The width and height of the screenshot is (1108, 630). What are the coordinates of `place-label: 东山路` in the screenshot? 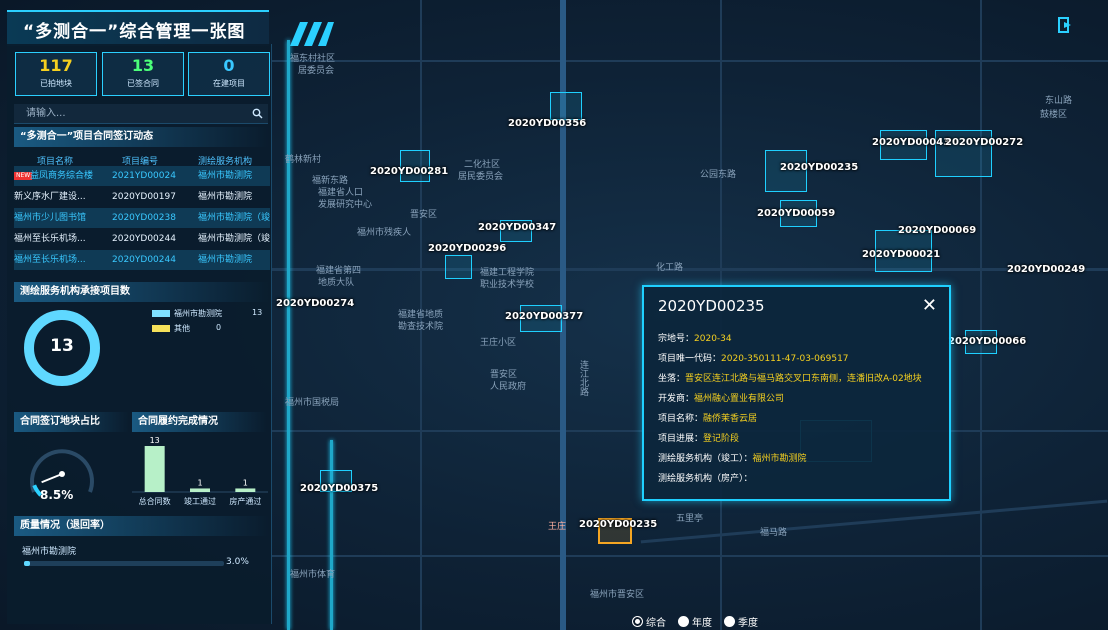 It's located at (1059, 101).